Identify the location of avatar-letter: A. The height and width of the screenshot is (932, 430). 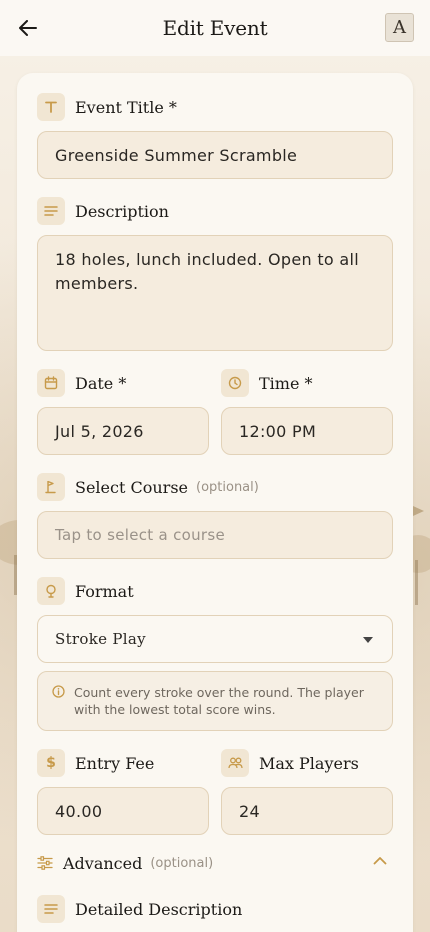
(399, 27).